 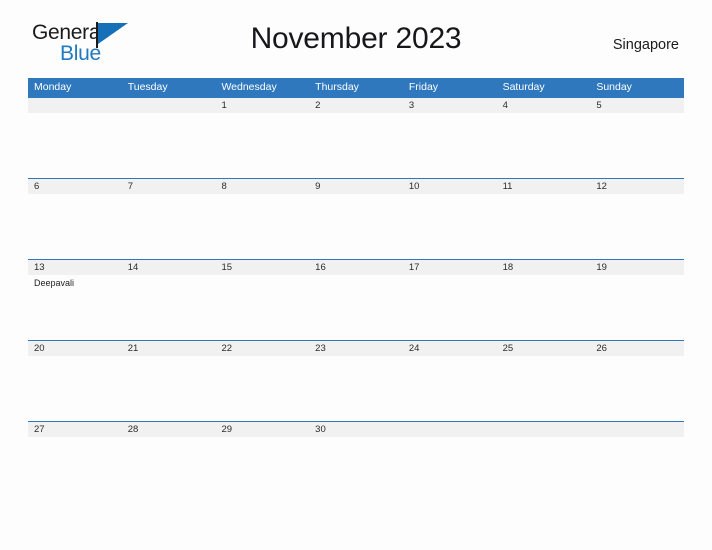 What do you see at coordinates (356, 38) in the screenshot?
I see `page-title: November 2023` at bounding box center [356, 38].